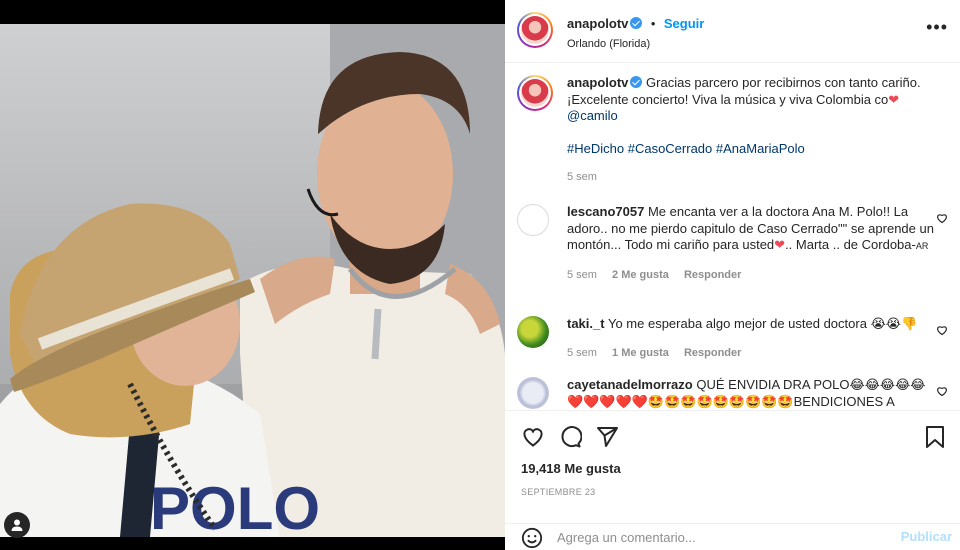 Image resolution: width=960 pixels, height=550 pixels. Describe the element at coordinates (760, 148) in the screenshot. I see `hashtag-link: #AnaMariaPolo` at that location.